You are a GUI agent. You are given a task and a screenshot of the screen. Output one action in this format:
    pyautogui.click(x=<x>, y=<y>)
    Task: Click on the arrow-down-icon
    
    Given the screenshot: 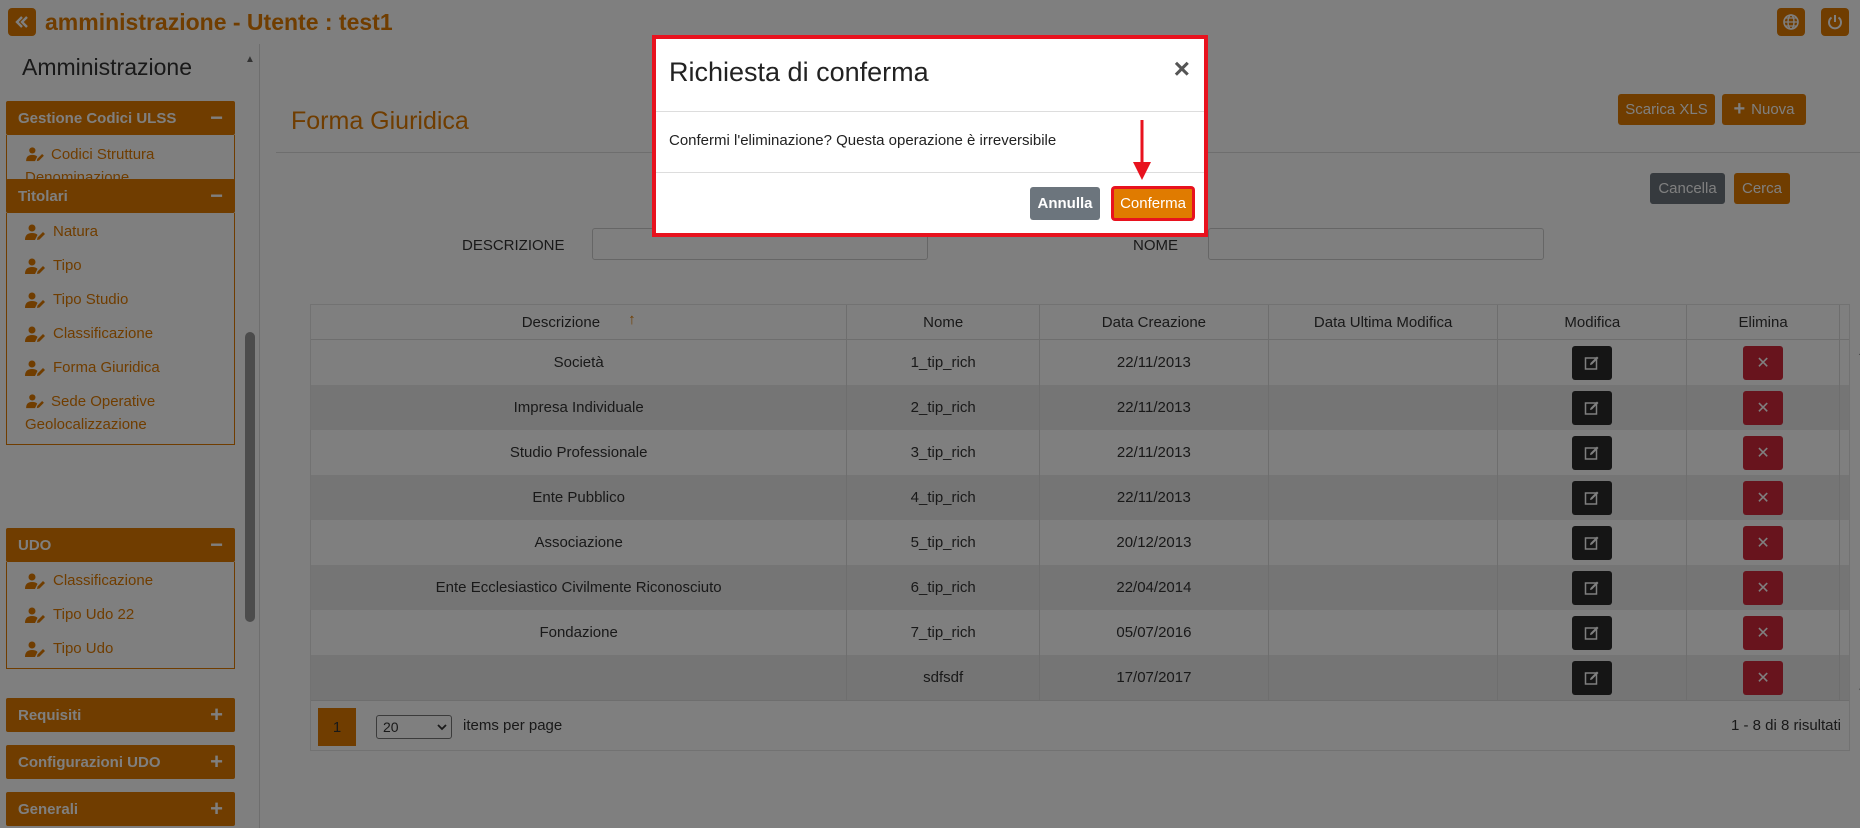 What is the action you would take?
    pyautogui.click(x=1142, y=150)
    